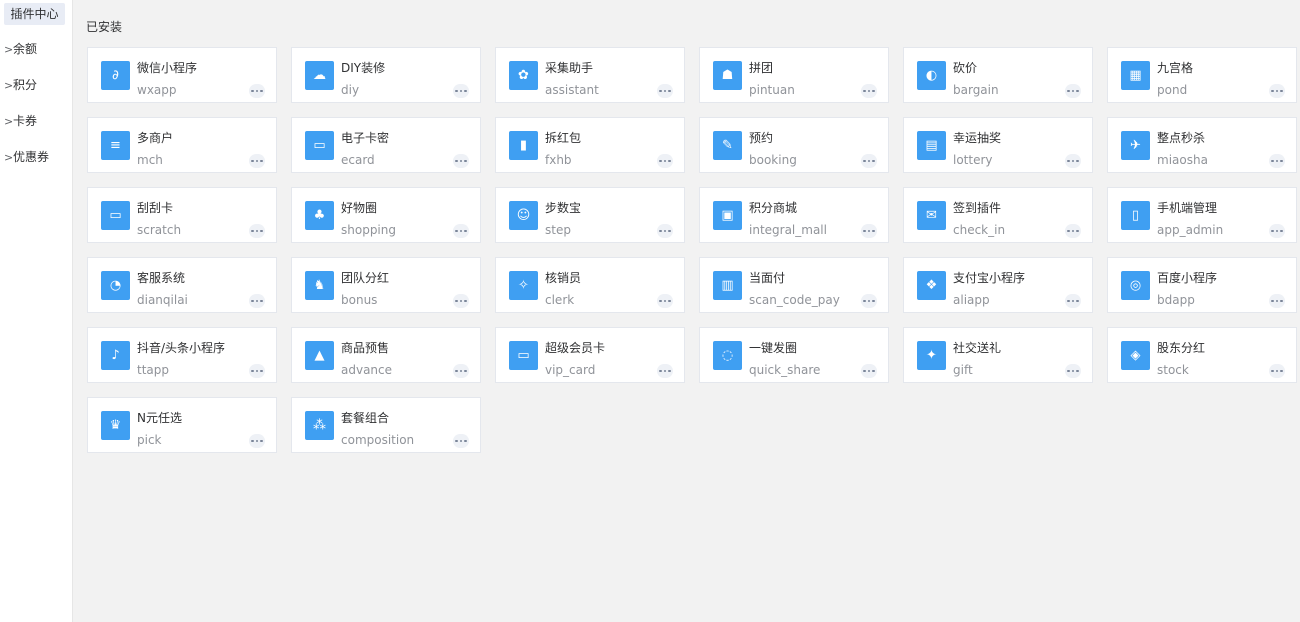  I want to click on plugin-card-mch: ≡ 多商户 mch, so click(182, 145).